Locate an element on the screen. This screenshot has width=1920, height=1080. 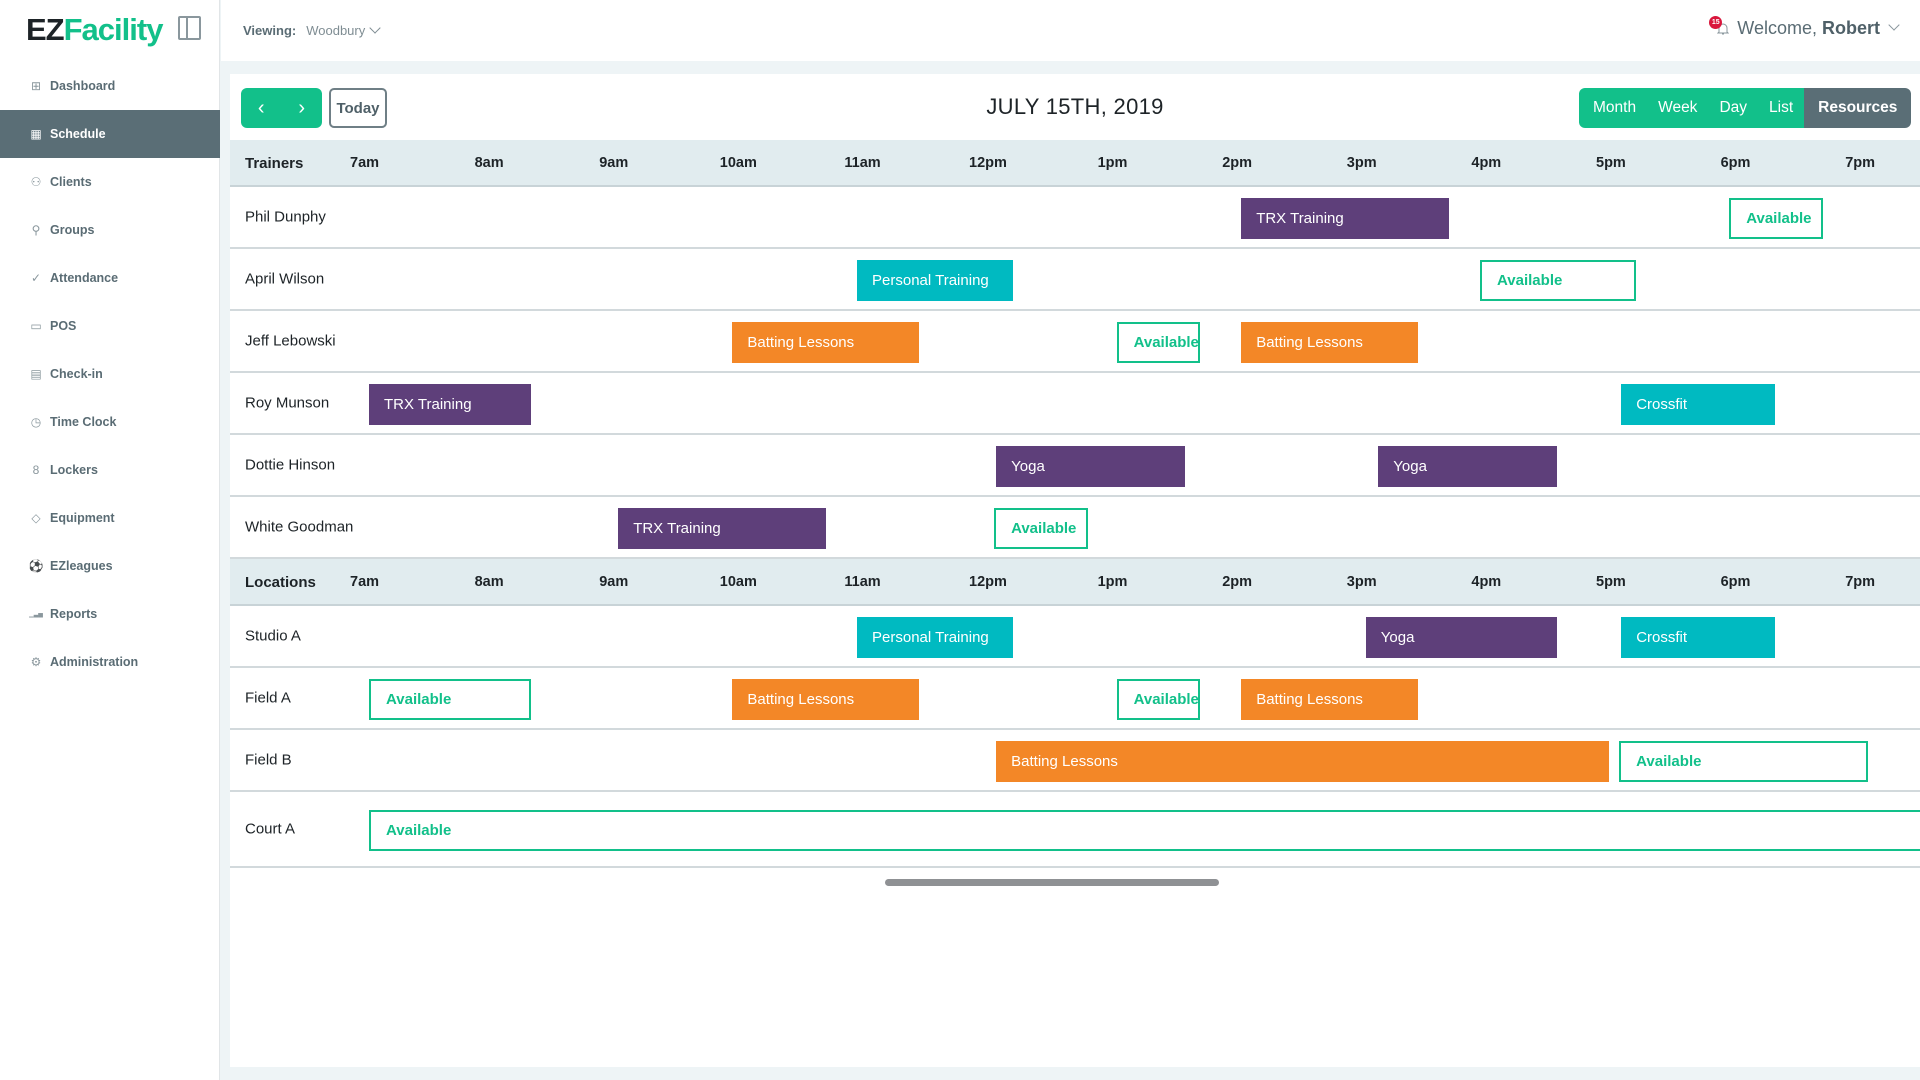
sidebar-item-label: Dashboard is located at coordinates (83, 86).